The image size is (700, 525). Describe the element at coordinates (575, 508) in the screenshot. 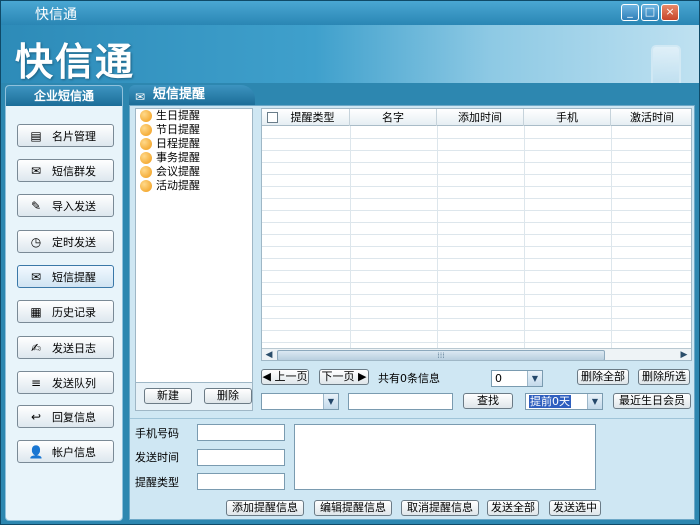

I see `send-selected-button: 发送选中` at that location.